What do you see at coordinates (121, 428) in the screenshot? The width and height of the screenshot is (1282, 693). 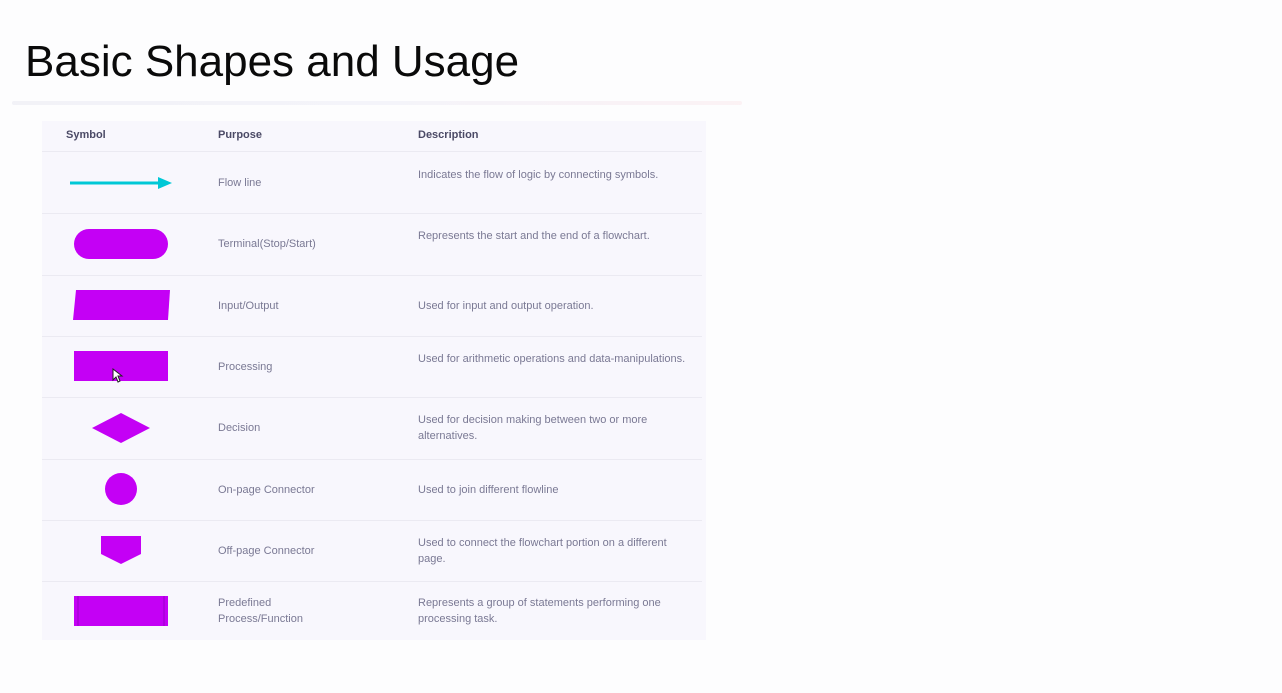 I see `decision-diamond-icon` at bounding box center [121, 428].